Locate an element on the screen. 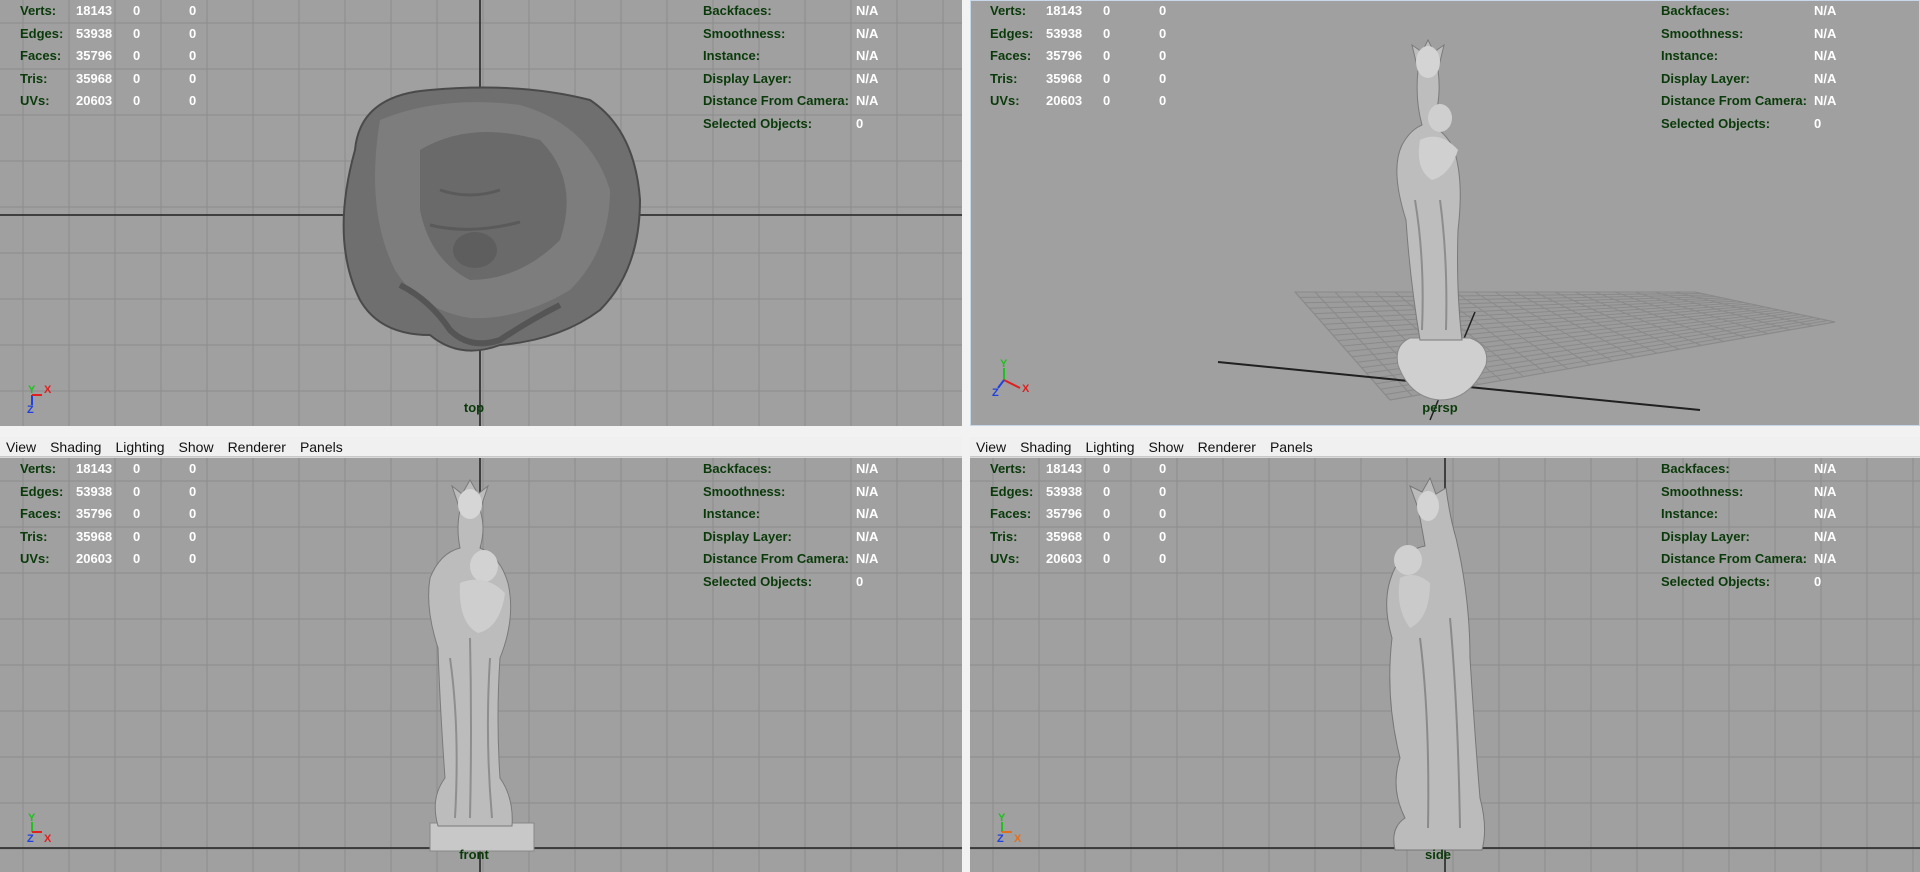  panel-divider-horizontal is located at coordinates (960, 431).